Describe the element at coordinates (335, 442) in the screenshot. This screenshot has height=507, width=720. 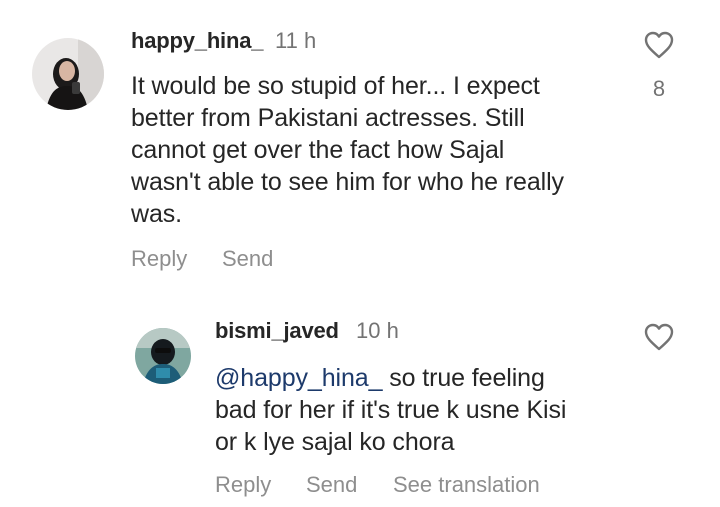
I see `comment-text-line: or k lye sajal ko chora` at that location.